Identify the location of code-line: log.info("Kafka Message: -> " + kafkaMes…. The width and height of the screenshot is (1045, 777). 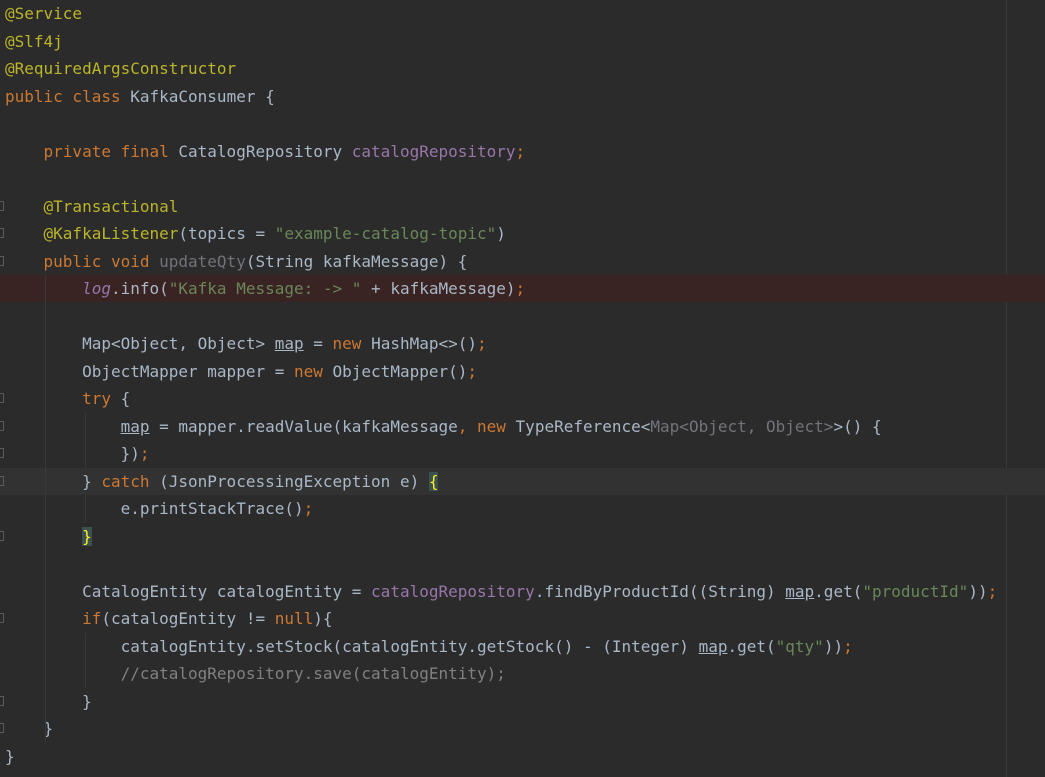
(522, 288).